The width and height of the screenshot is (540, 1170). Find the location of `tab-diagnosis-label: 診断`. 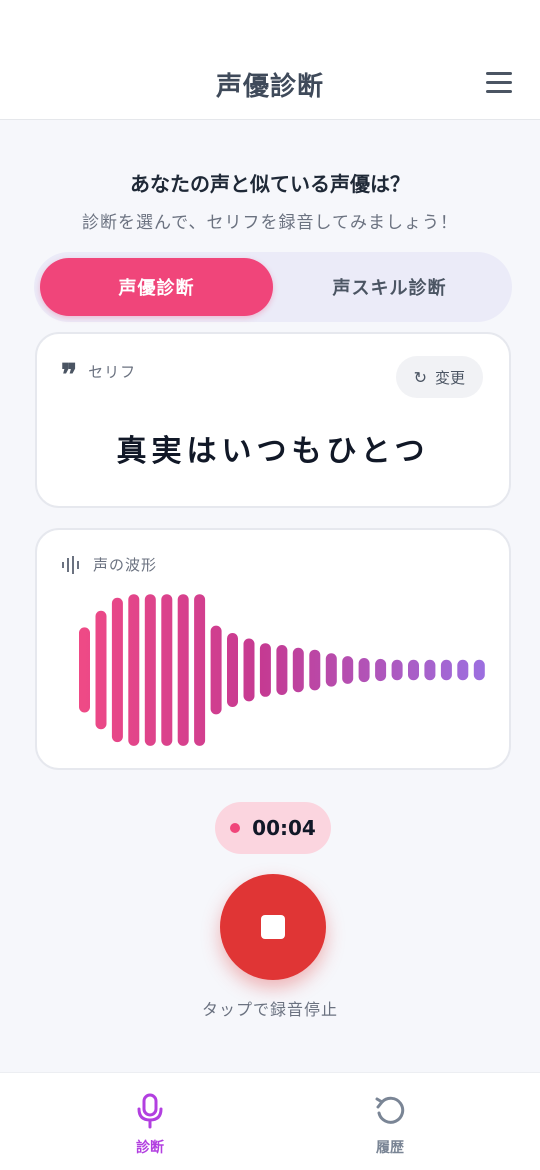

tab-diagnosis-label: 診断 is located at coordinates (150, 1148).